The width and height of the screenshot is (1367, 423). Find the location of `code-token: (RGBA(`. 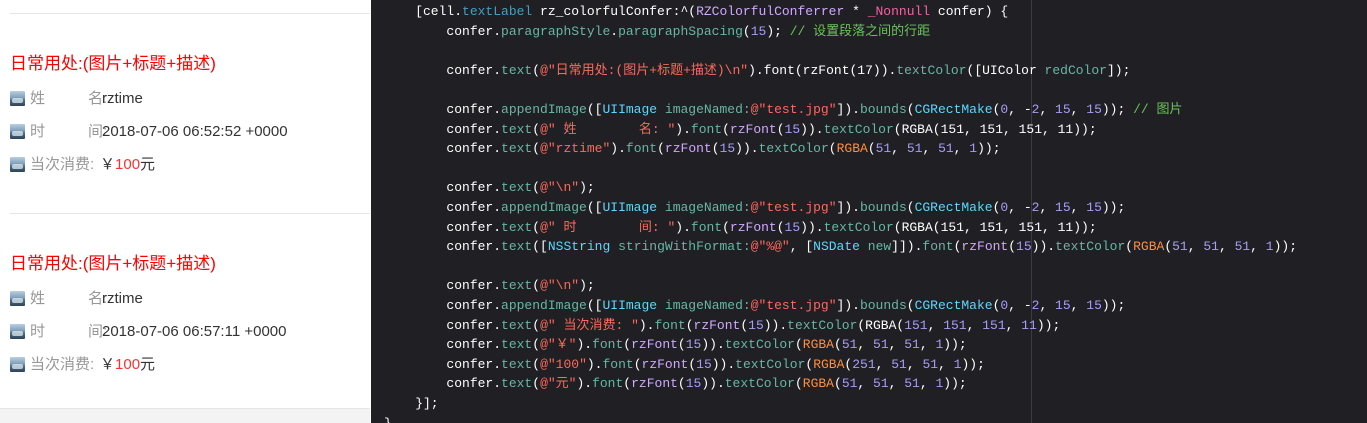

code-token: (RGBA( is located at coordinates (881, 325).